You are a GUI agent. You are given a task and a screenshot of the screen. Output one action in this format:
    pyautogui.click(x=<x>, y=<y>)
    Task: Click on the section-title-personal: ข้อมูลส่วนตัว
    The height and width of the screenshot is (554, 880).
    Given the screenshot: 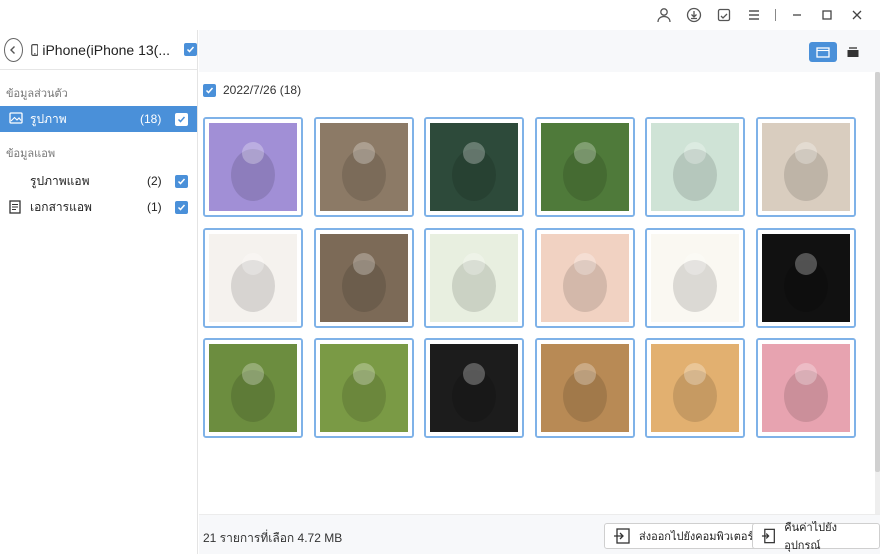 What is the action you would take?
    pyautogui.click(x=37, y=94)
    